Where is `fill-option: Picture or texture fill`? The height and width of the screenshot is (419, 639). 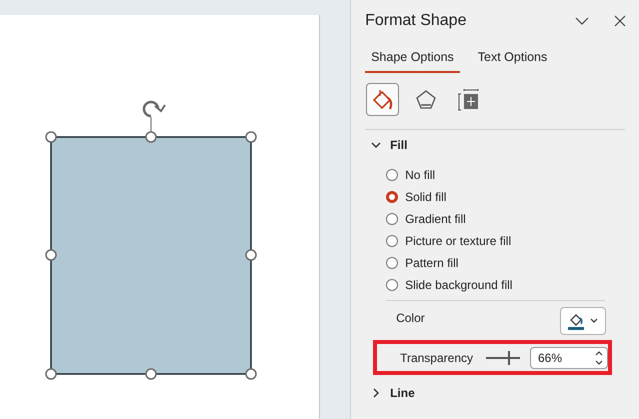
fill-option: Picture or texture fill is located at coordinates (512, 241).